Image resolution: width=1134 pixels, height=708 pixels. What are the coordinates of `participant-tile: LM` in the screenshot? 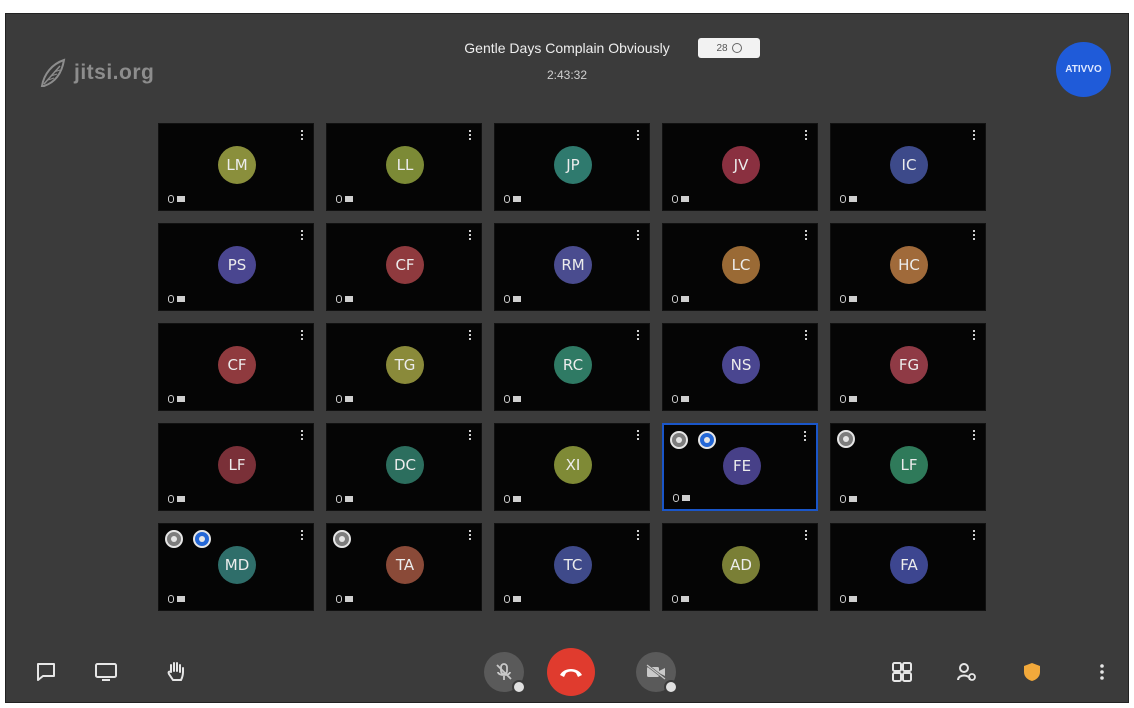 It's located at (236, 167).